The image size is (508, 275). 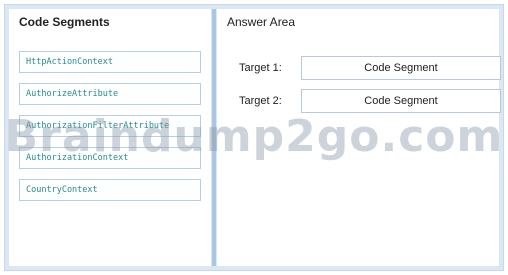 I want to click on code-segment-item: AuthorizeAttribute, so click(x=110, y=94).